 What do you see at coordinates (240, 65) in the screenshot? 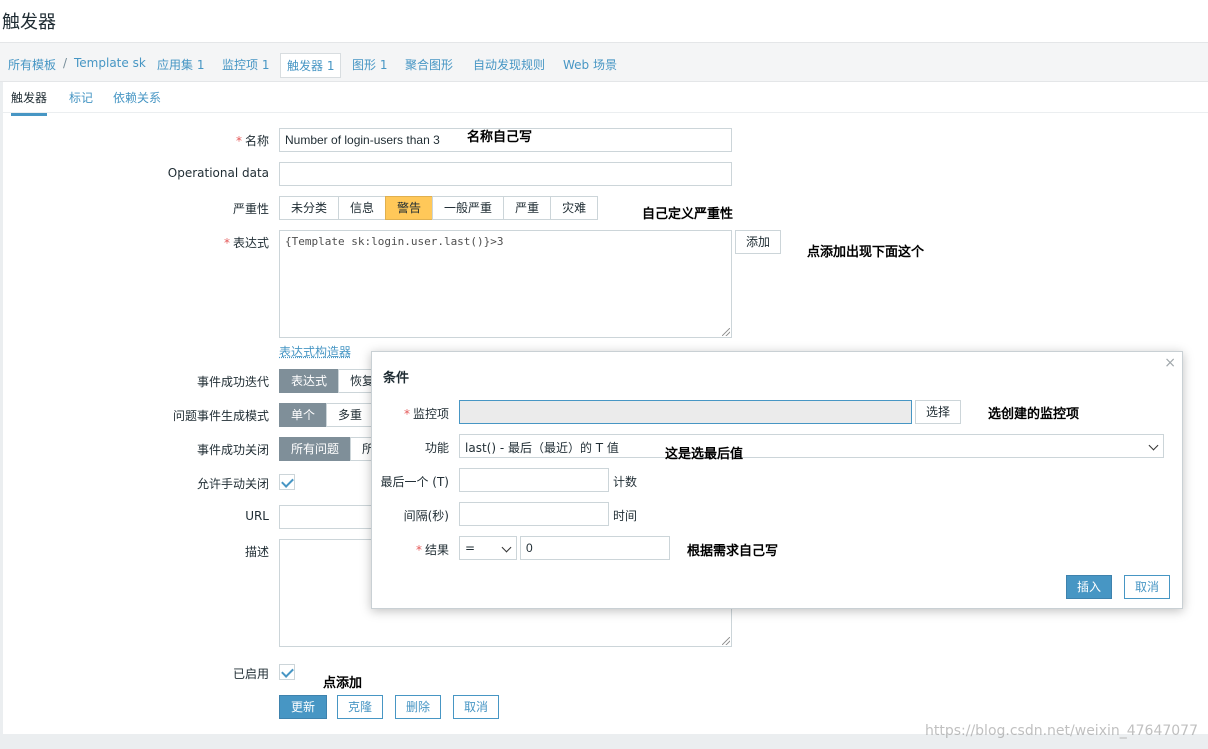
I see `breadcrumb-items-label: 监控项` at bounding box center [240, 65].